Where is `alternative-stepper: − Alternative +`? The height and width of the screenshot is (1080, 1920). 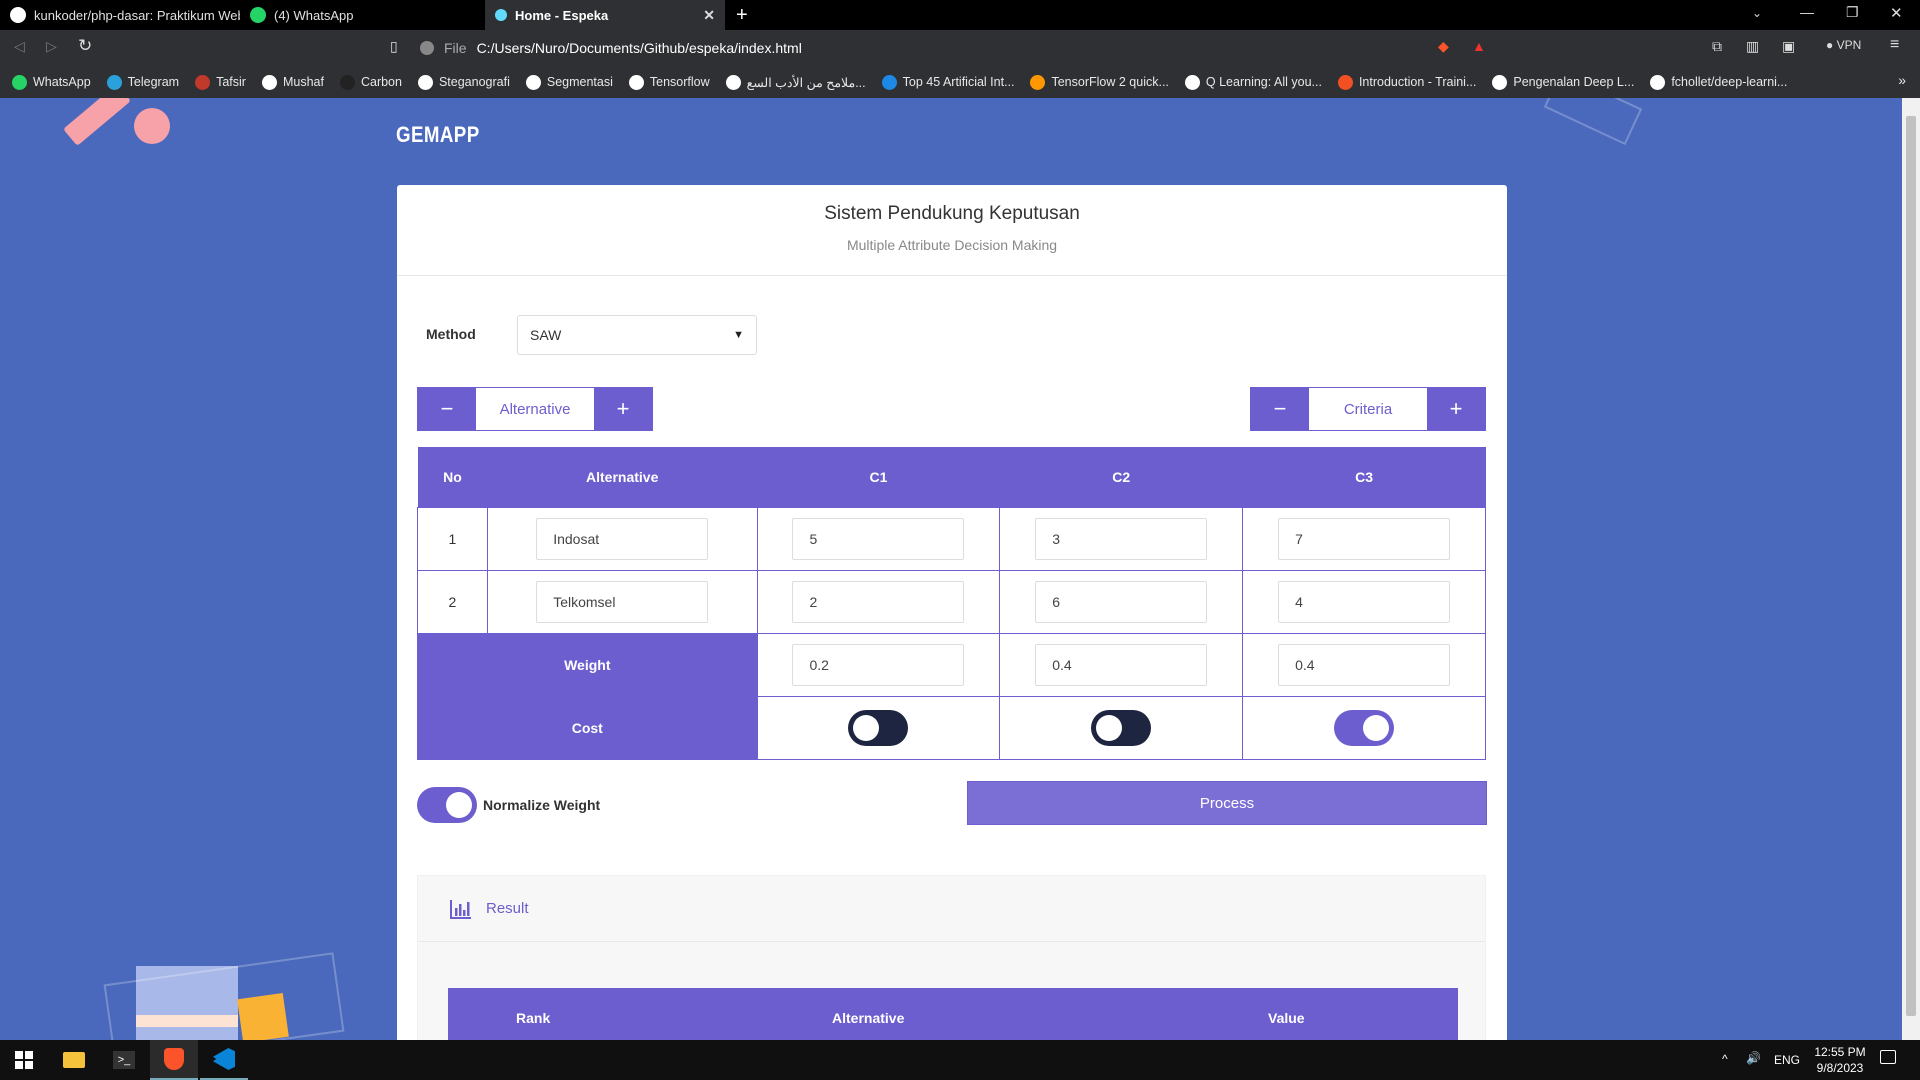 alternative-stepper: − Alternative + is located at coordinates (535, 409).